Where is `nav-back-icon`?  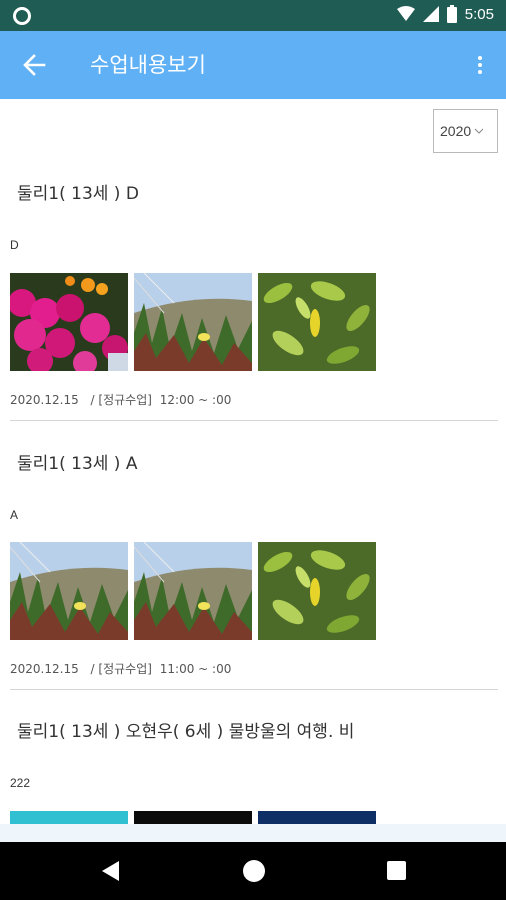
nav-back-icon is located at coordinates (111, 871).